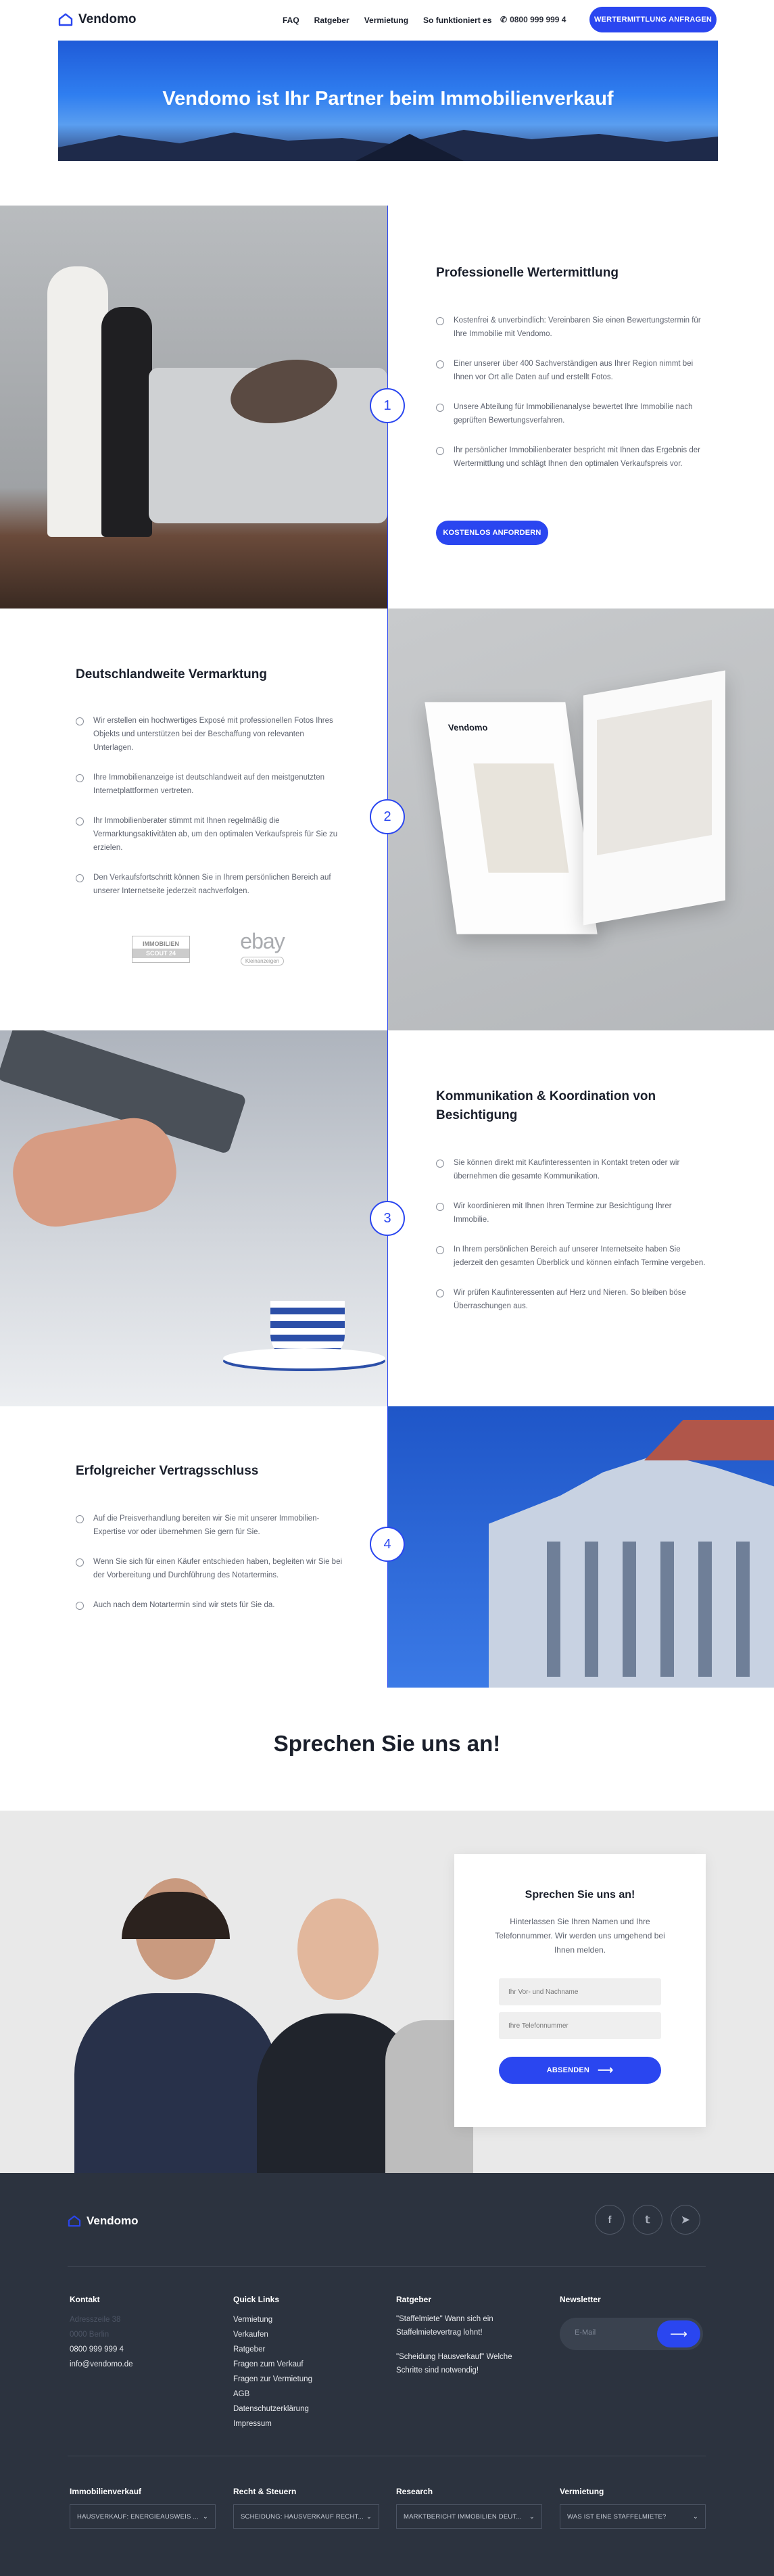 The width and height of the screenshot is (774, 2576). I want to click on step-number-badge: 1, so click(387, 405).